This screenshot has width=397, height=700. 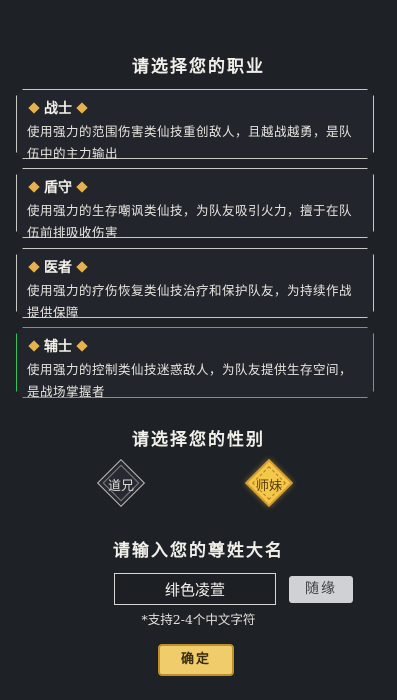 What do you see at coordinates (198, 619) in the screenshot?
I see `name-hint: *支持2-4个中文字符` at bounding box center [198, 619].